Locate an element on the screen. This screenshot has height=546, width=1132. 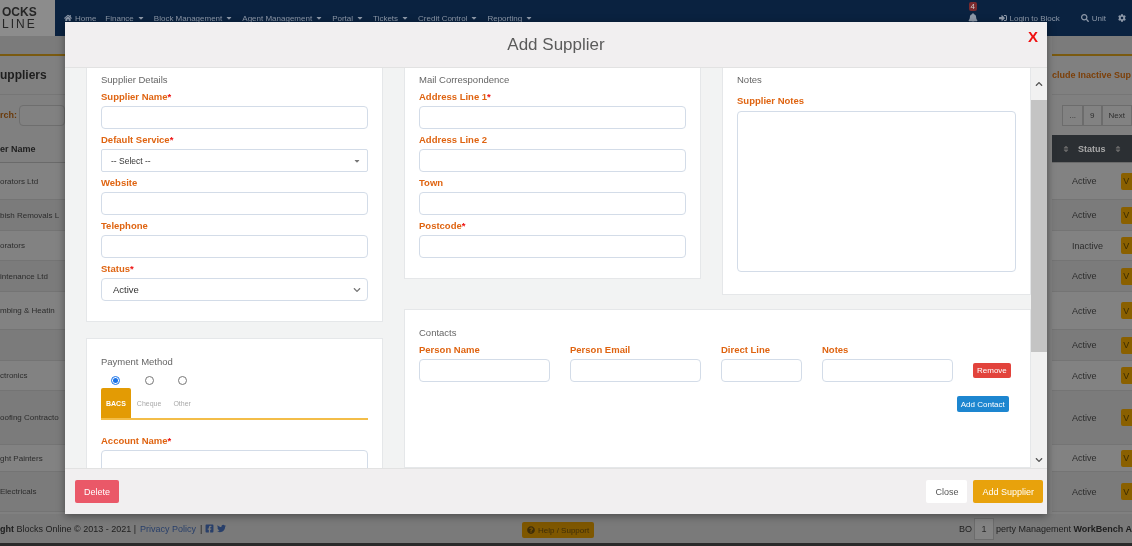
field-label: Website is located at coordinates (120, 182).